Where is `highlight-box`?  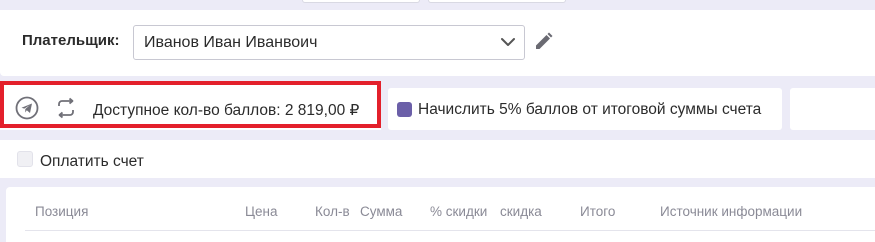 highlight-box is located at coordinates (190, 104).